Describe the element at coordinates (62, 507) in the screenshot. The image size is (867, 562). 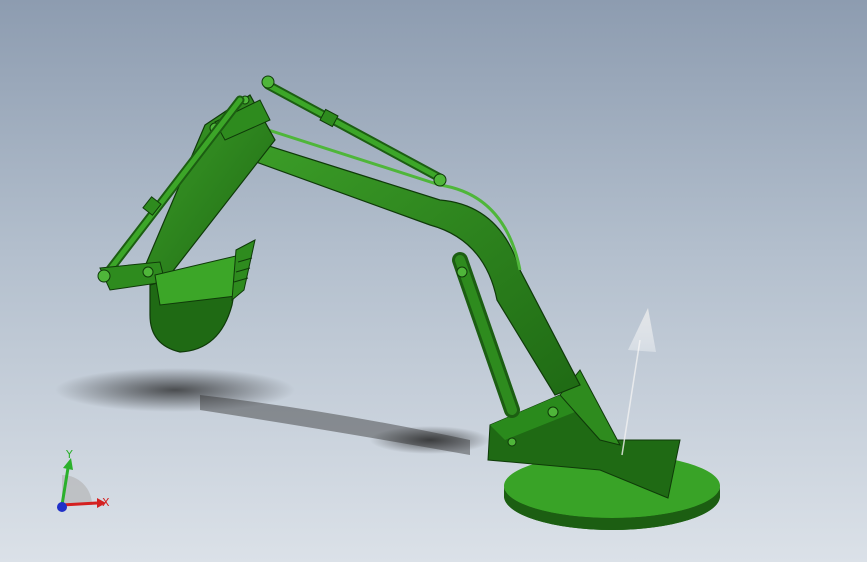
I see `z-axis-dot` at that location.